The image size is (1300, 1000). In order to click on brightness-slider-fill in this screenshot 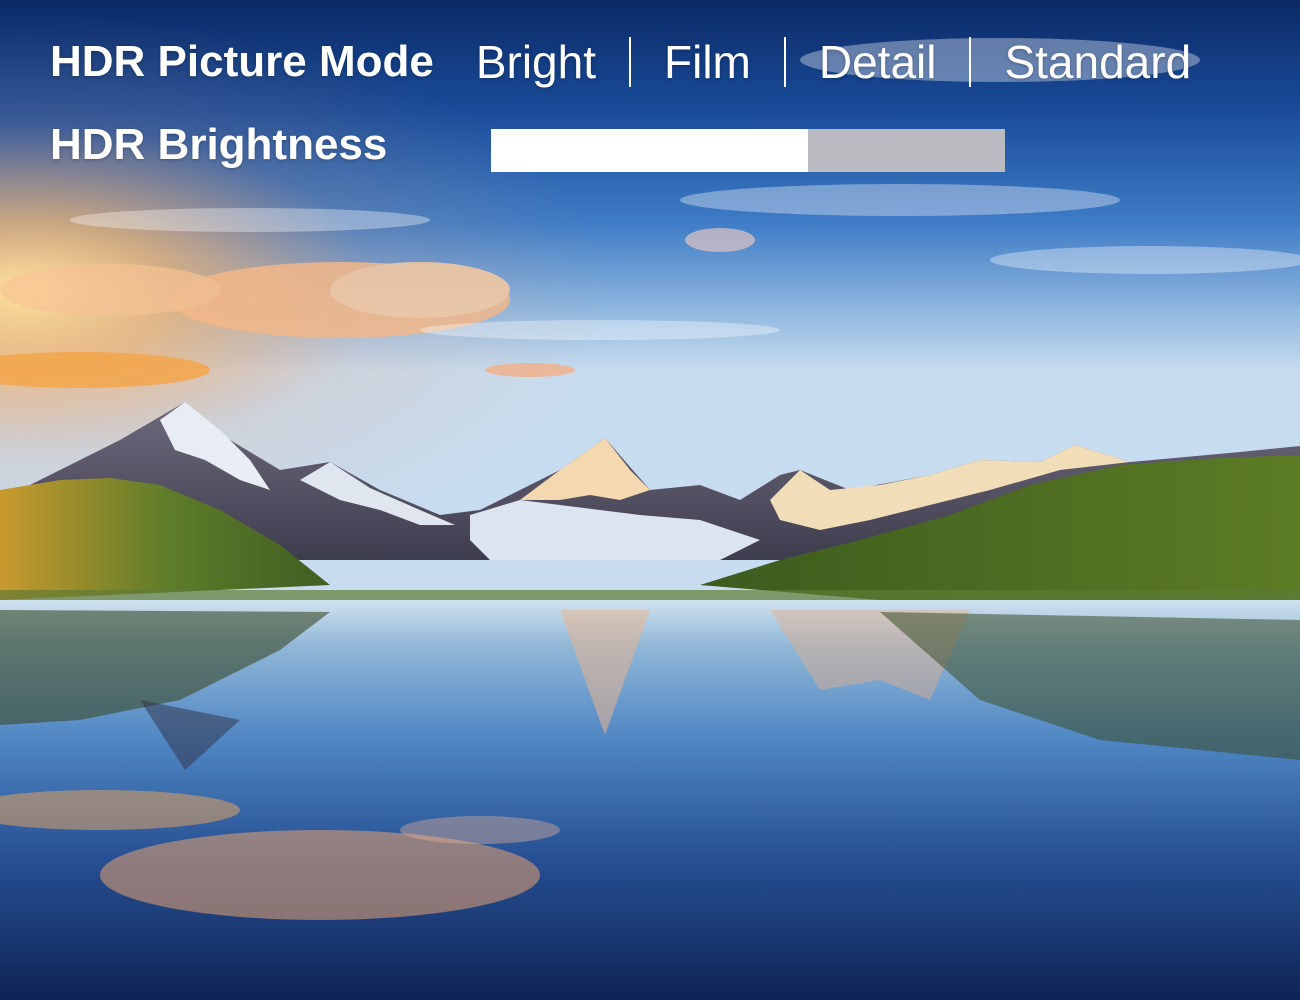, I will do `click(650, 150)`.